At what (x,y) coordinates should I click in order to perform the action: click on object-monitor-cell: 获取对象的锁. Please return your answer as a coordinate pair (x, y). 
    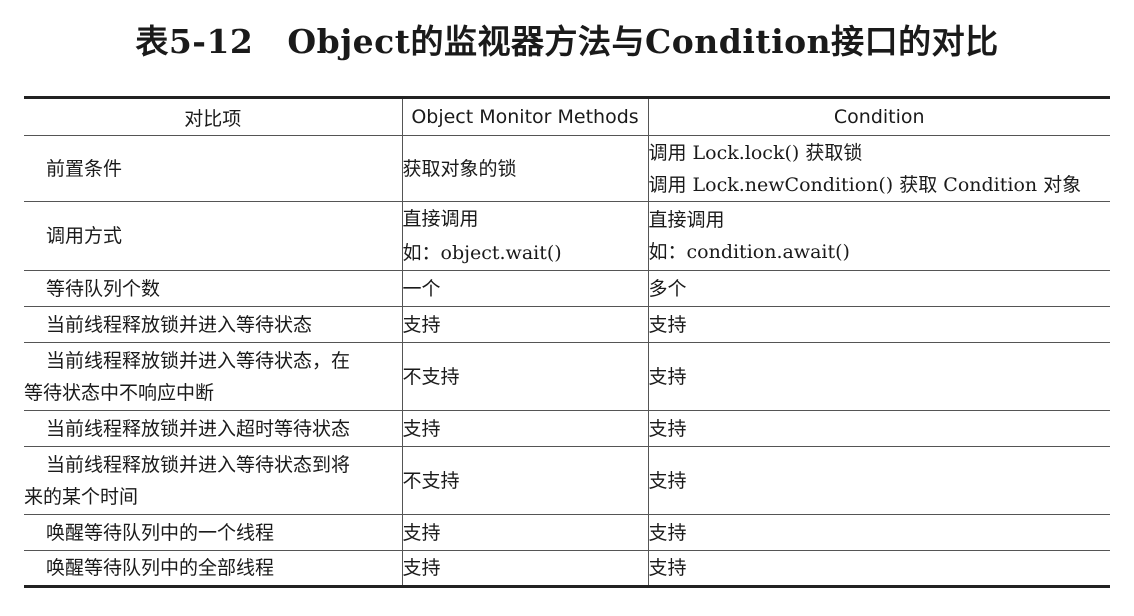
    Looking at the image, I should click on (525, 168).